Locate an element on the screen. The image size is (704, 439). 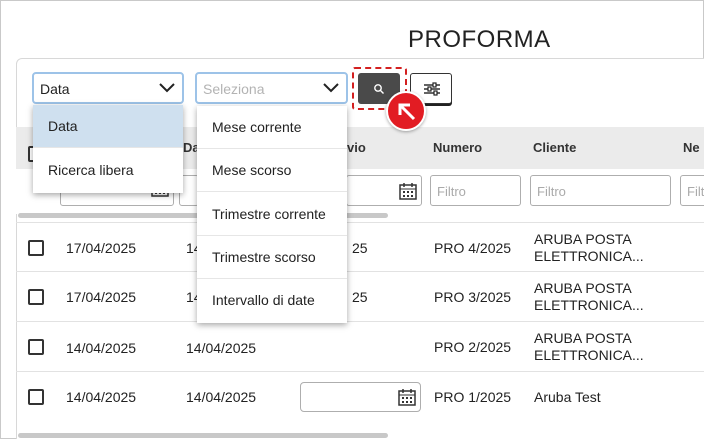
column-header-client: Cliente is located at coordinates (554, 147).